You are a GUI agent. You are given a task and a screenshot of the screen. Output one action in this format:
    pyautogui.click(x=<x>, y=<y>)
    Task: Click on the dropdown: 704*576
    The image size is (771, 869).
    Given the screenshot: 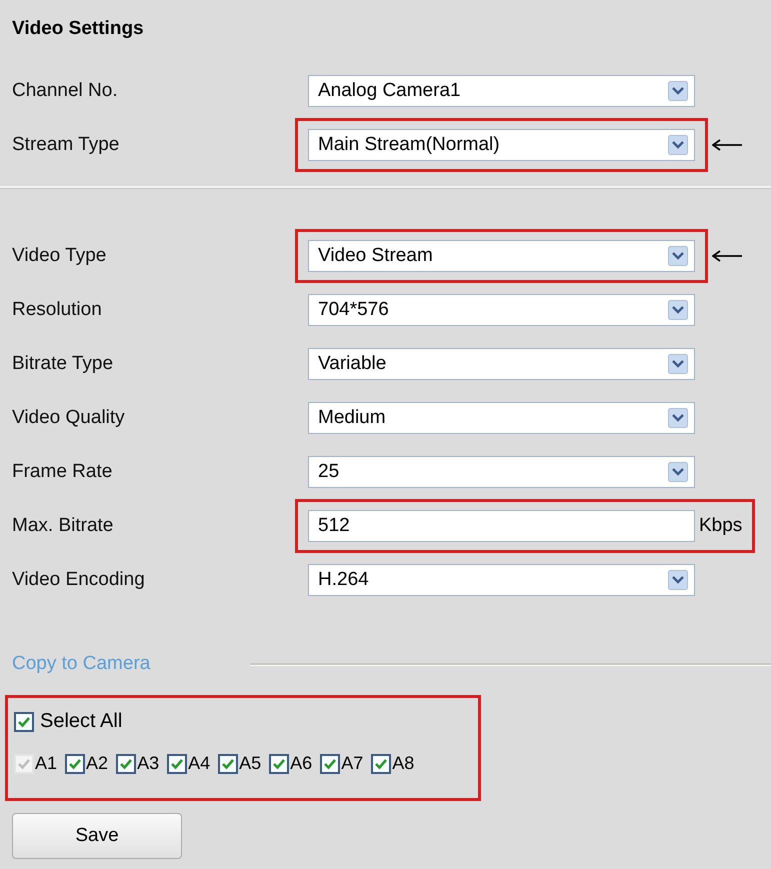 What is the action you would take?
    pyautogui.click(x=501, y=310)
    